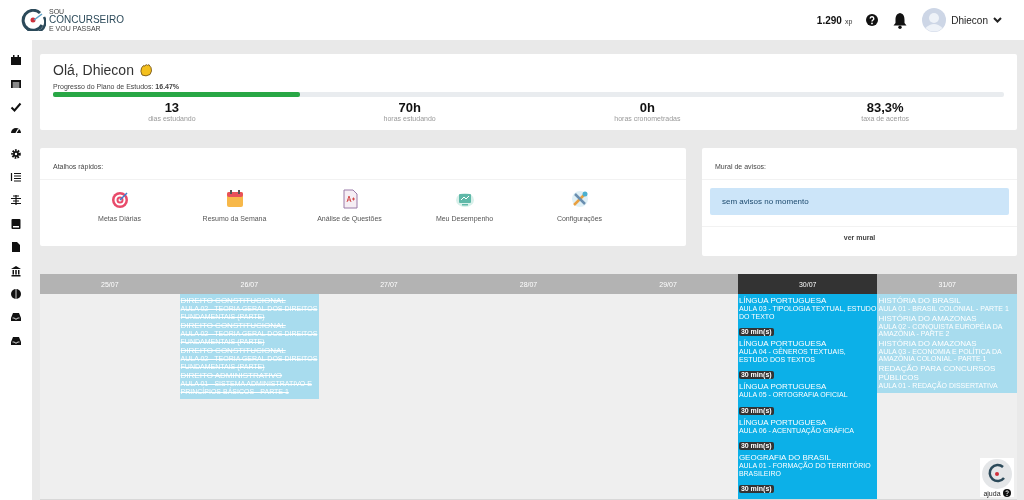 This screenshot has height=500, width=1024. Describe the element at coordinates (409, 108) in the screenshot. I see `stat-value: 70h` at that location.